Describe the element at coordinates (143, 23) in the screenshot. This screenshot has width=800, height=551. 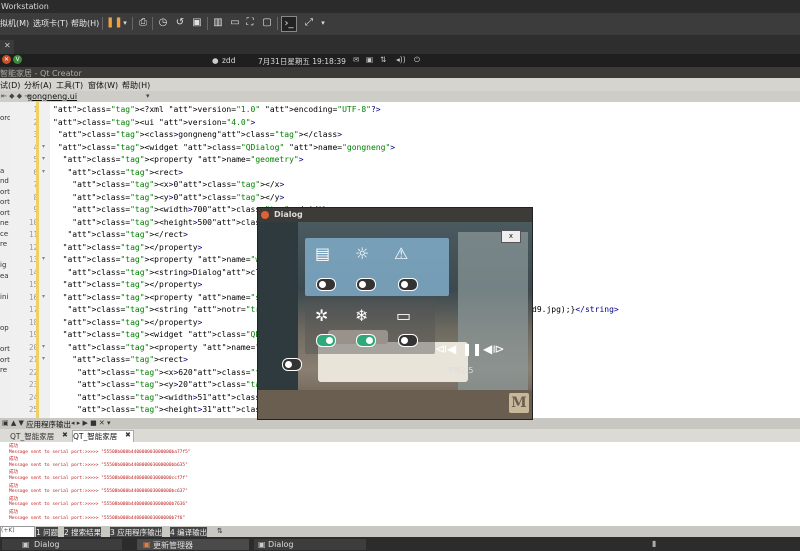
I see `send-keys-icon: ⎙` at that location.